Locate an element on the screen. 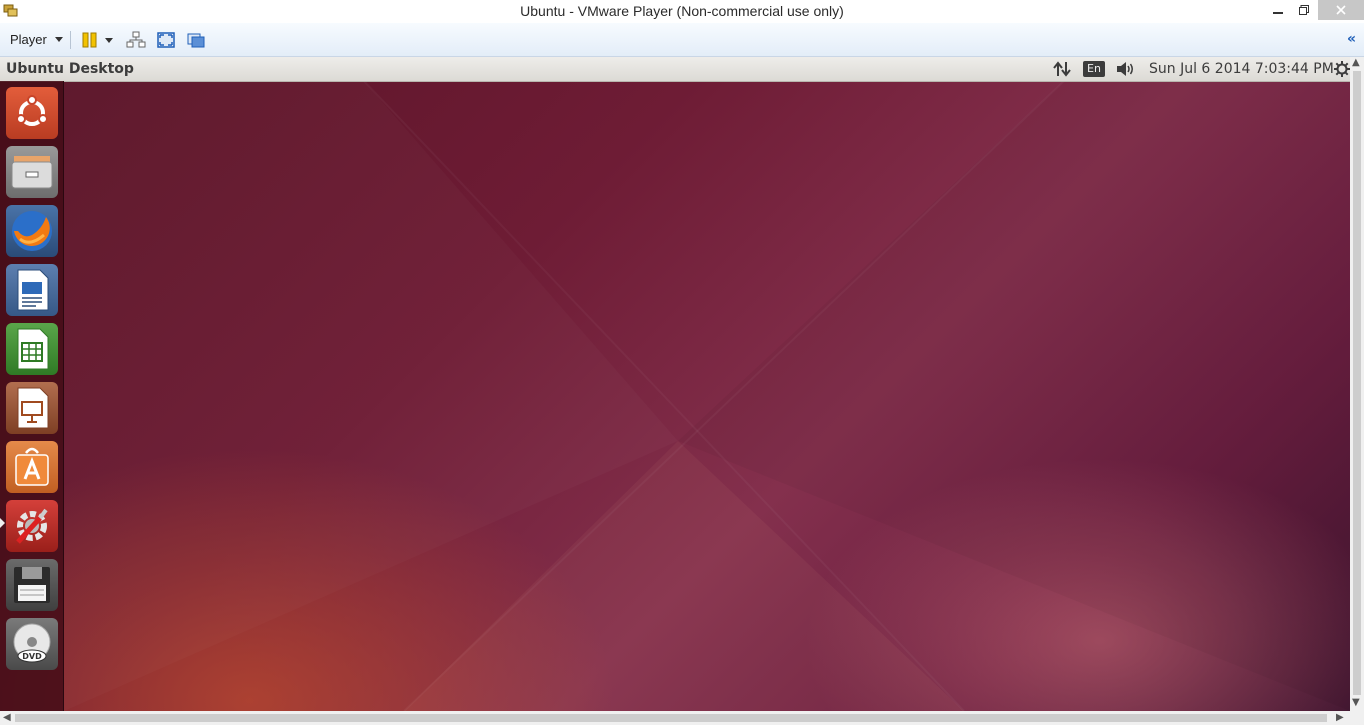  player-menu-label: Player is located at coordinates (28, 39).